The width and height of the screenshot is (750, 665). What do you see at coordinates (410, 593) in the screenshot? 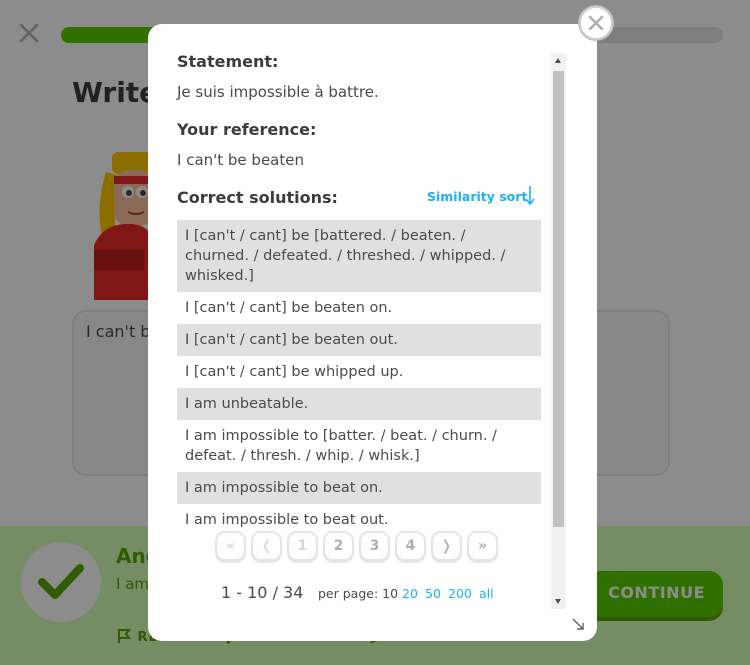
I see `per-page-20: 20` at bounding box center [410, 593].